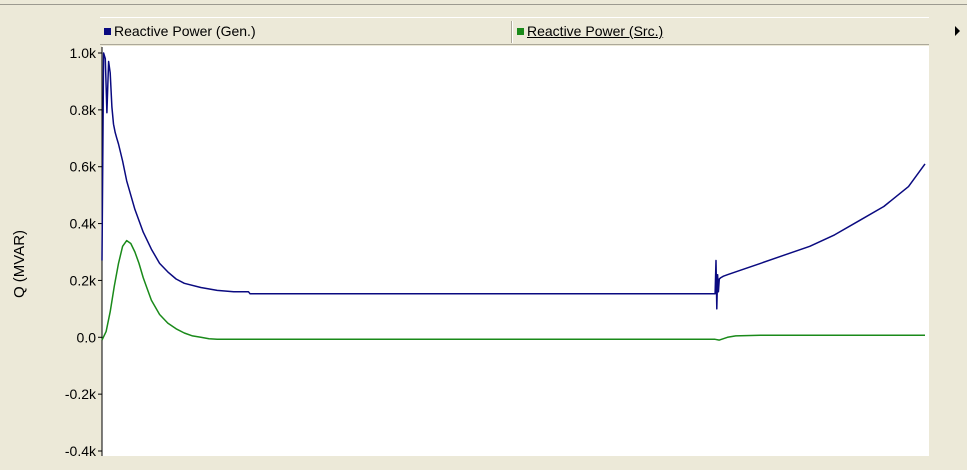 The image size is (967, 470). I want to click on y-tick-label: 0.8k, so click(83, 110).